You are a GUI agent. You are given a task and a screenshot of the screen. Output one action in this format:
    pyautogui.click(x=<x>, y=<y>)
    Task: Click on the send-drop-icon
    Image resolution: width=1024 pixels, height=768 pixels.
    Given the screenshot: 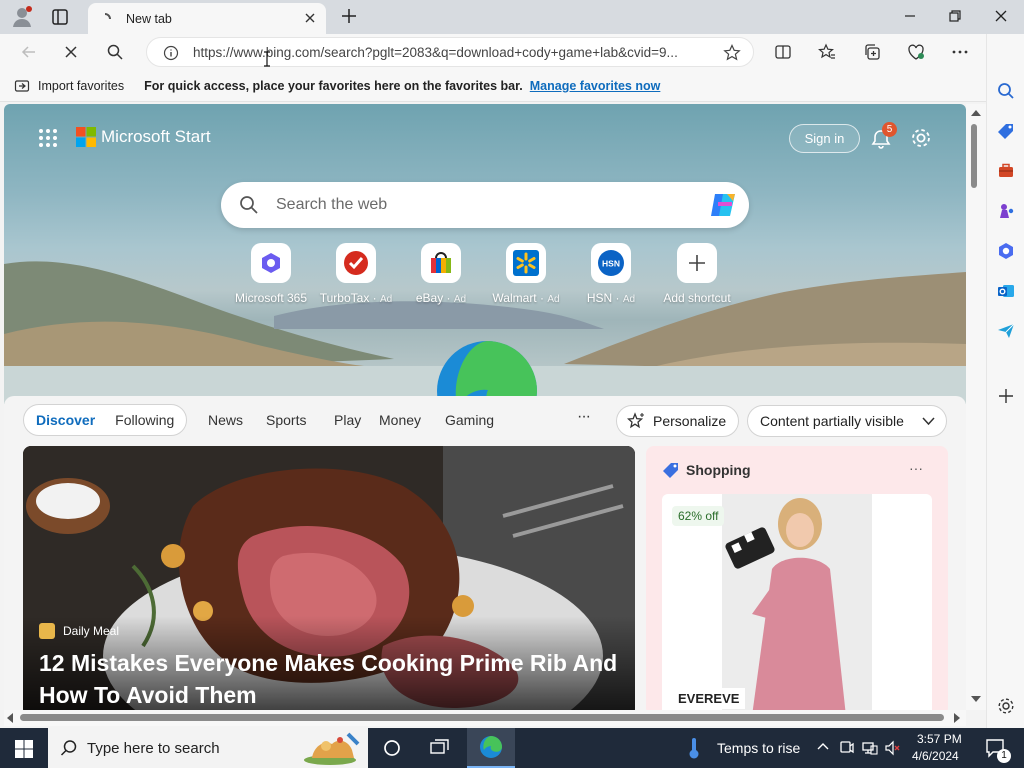 What is the action you would take?
    pyautogui.click(x=1006, y=331)
    